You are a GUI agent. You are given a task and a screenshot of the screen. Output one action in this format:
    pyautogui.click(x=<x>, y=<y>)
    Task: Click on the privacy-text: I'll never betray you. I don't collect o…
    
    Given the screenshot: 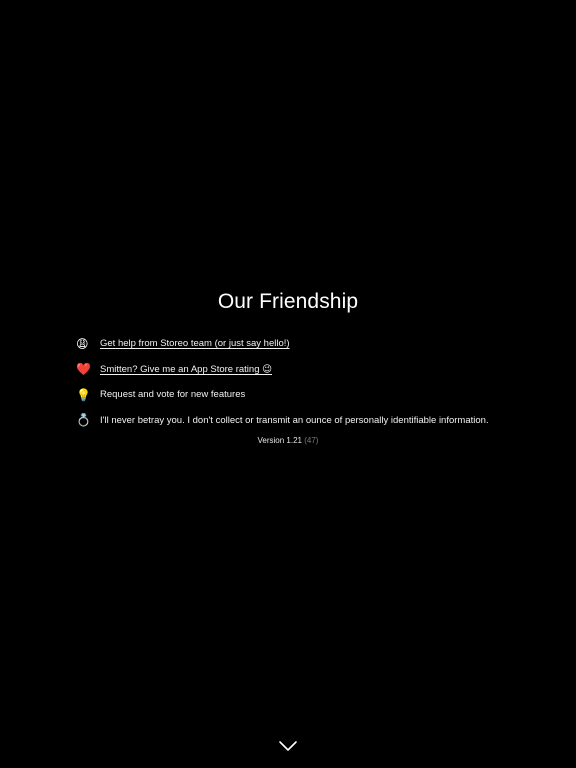 What is the action you would take?
    pyautogui.click(x=294, y=420)
    